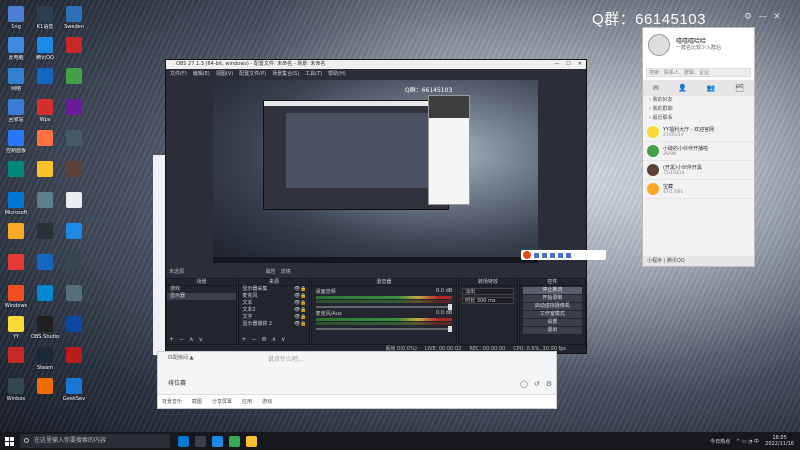 The width and height of the screenshot is (800, 450). Describe the element at coordinates (16, 328) in the screenshot. I see `desktop-icon: YY` at that location.